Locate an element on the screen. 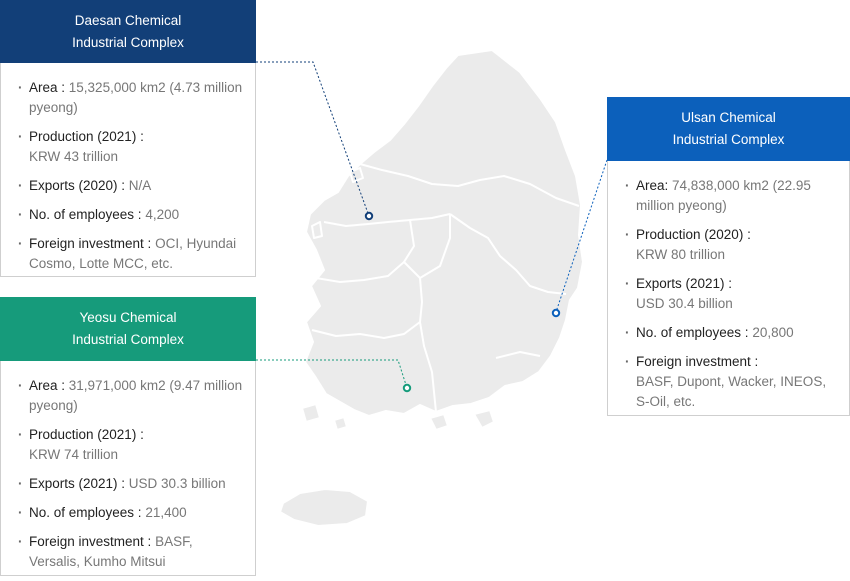 The width and height of the screenshot is (850, 581). yeosu-marker is located at coordinates (407, 388).